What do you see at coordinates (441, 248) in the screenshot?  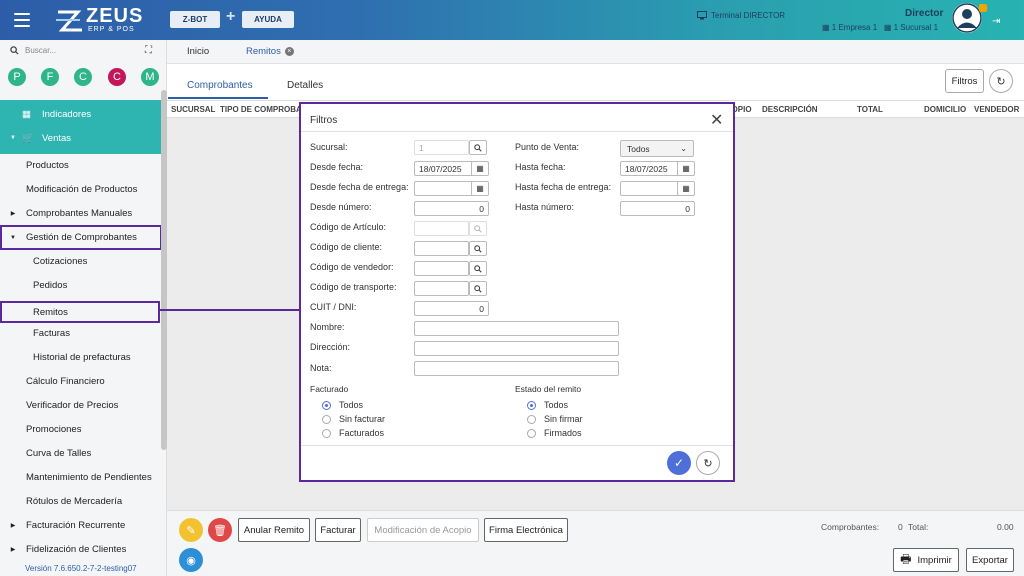 I see `codigo-cliente-input` at bounding box center [441, 248].